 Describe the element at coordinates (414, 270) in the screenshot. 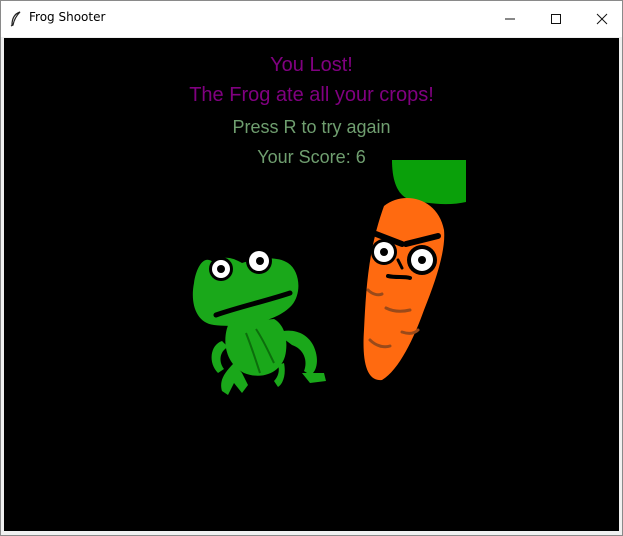

I see `carrot-sprite` at that location.